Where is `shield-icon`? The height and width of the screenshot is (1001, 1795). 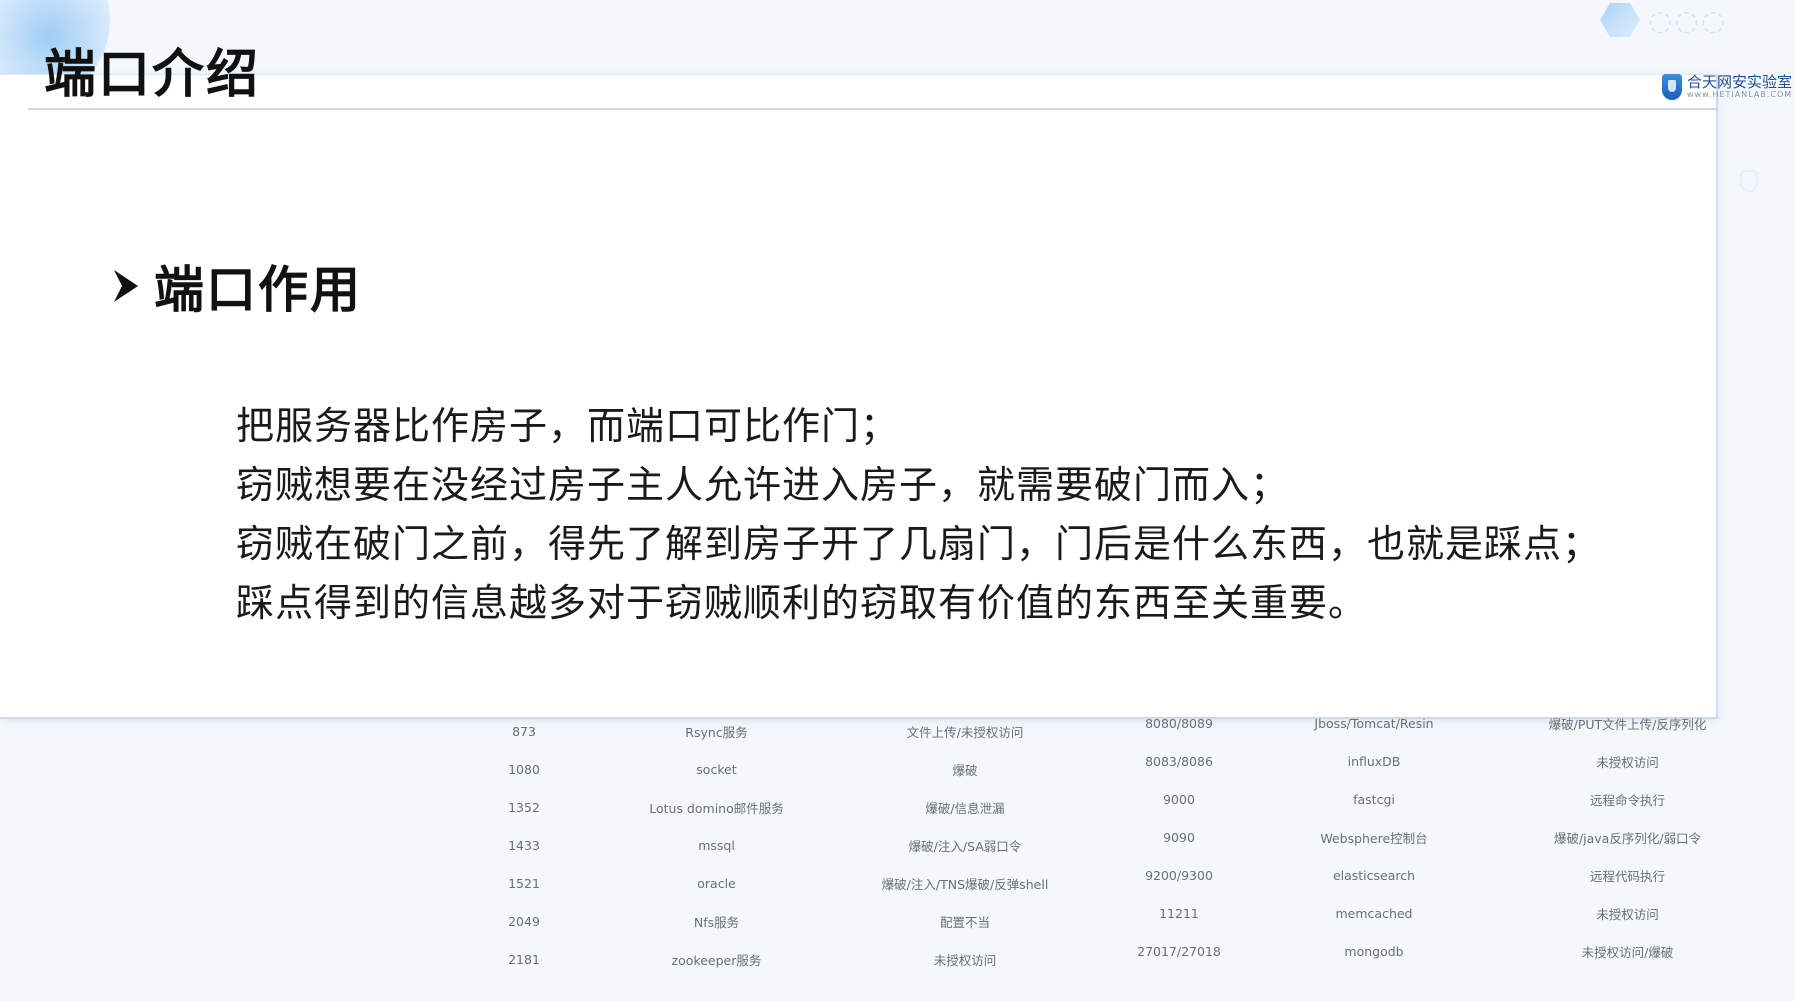 shield-icon is located at coordinates (1672, 87).